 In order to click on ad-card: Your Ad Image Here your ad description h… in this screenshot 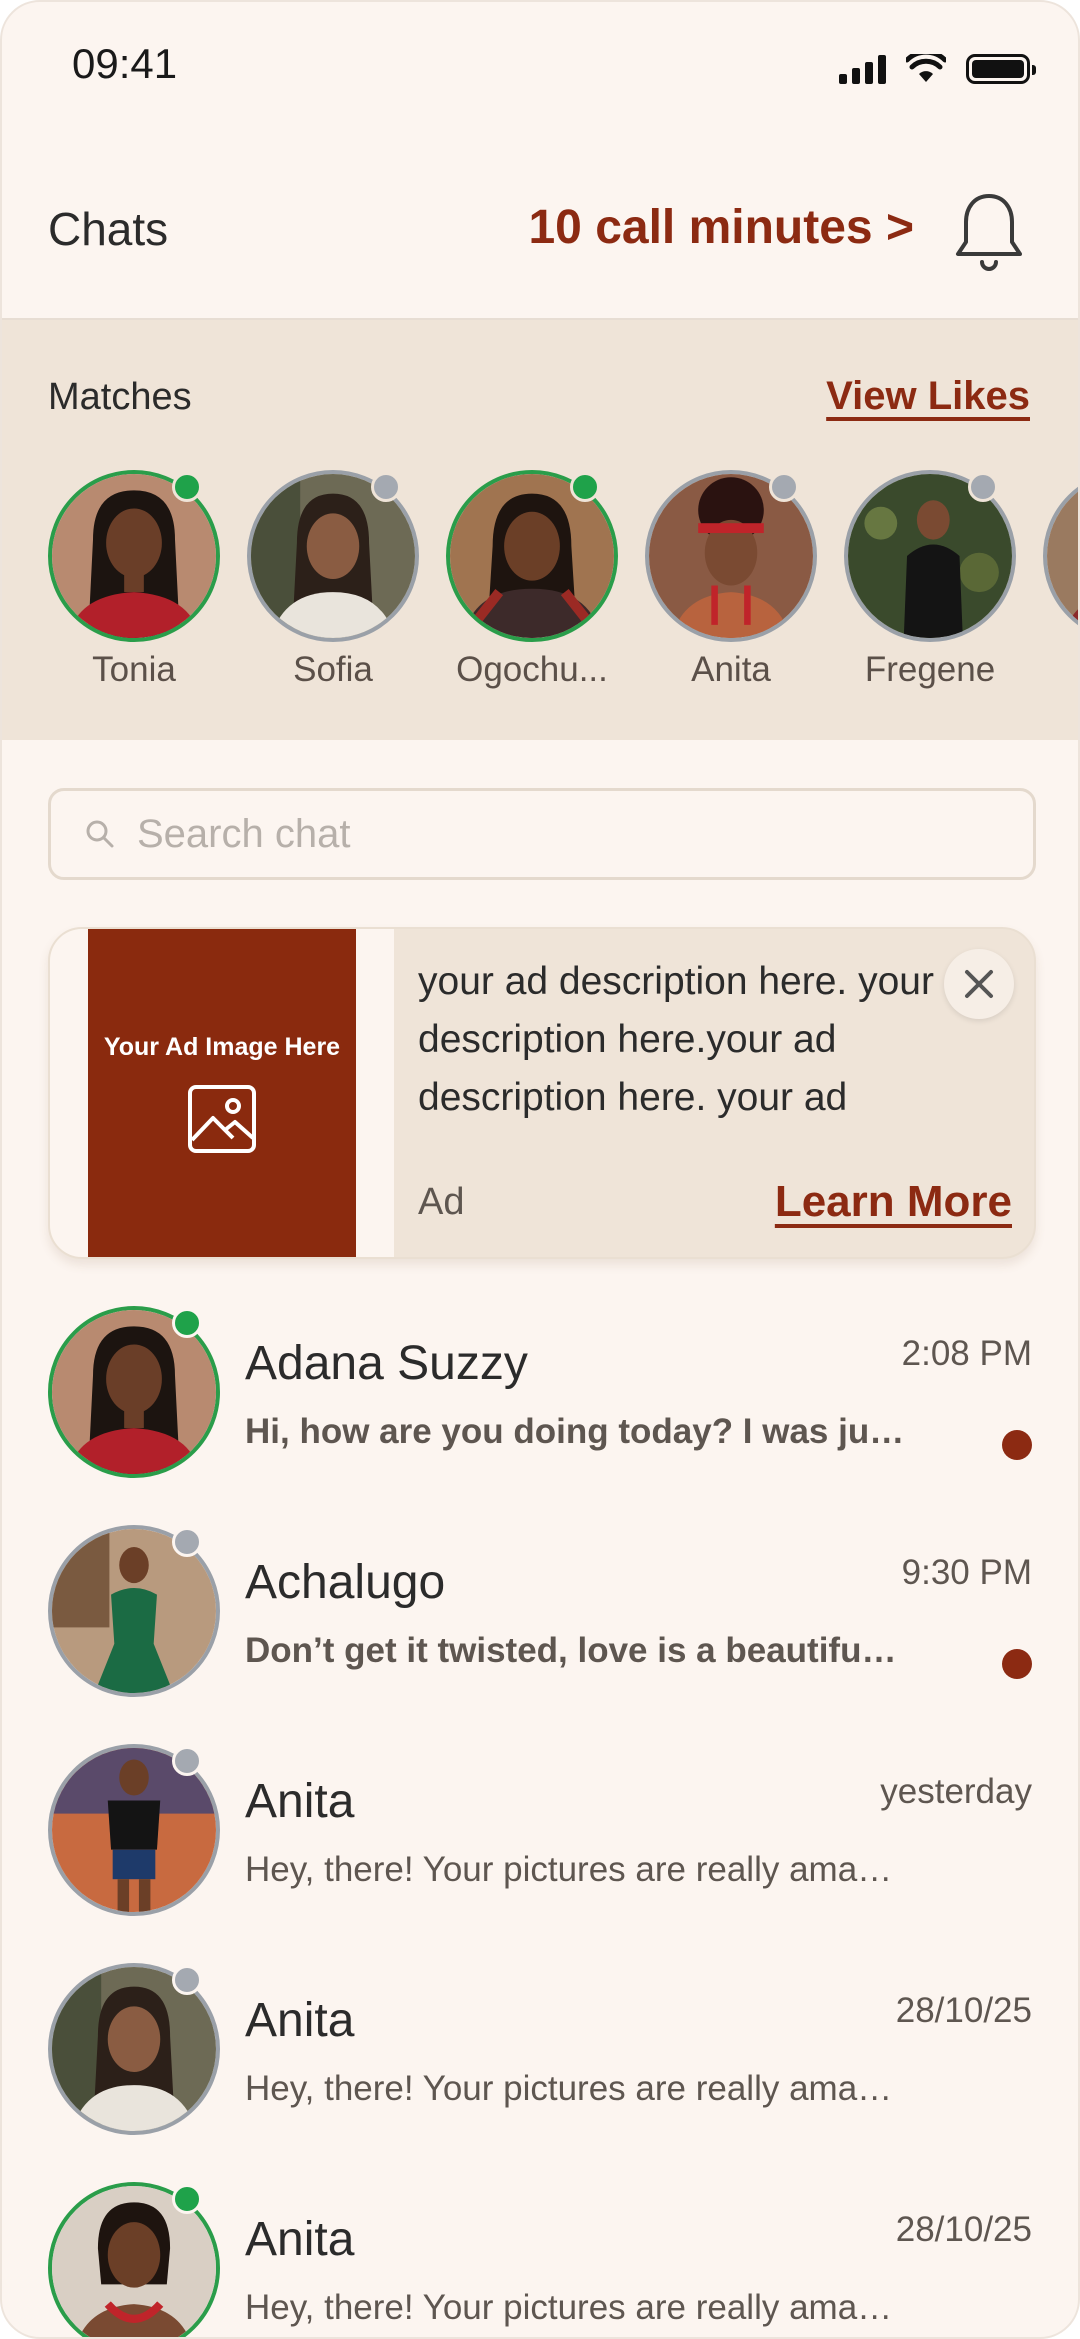, I will do `click(542, 1093)`.